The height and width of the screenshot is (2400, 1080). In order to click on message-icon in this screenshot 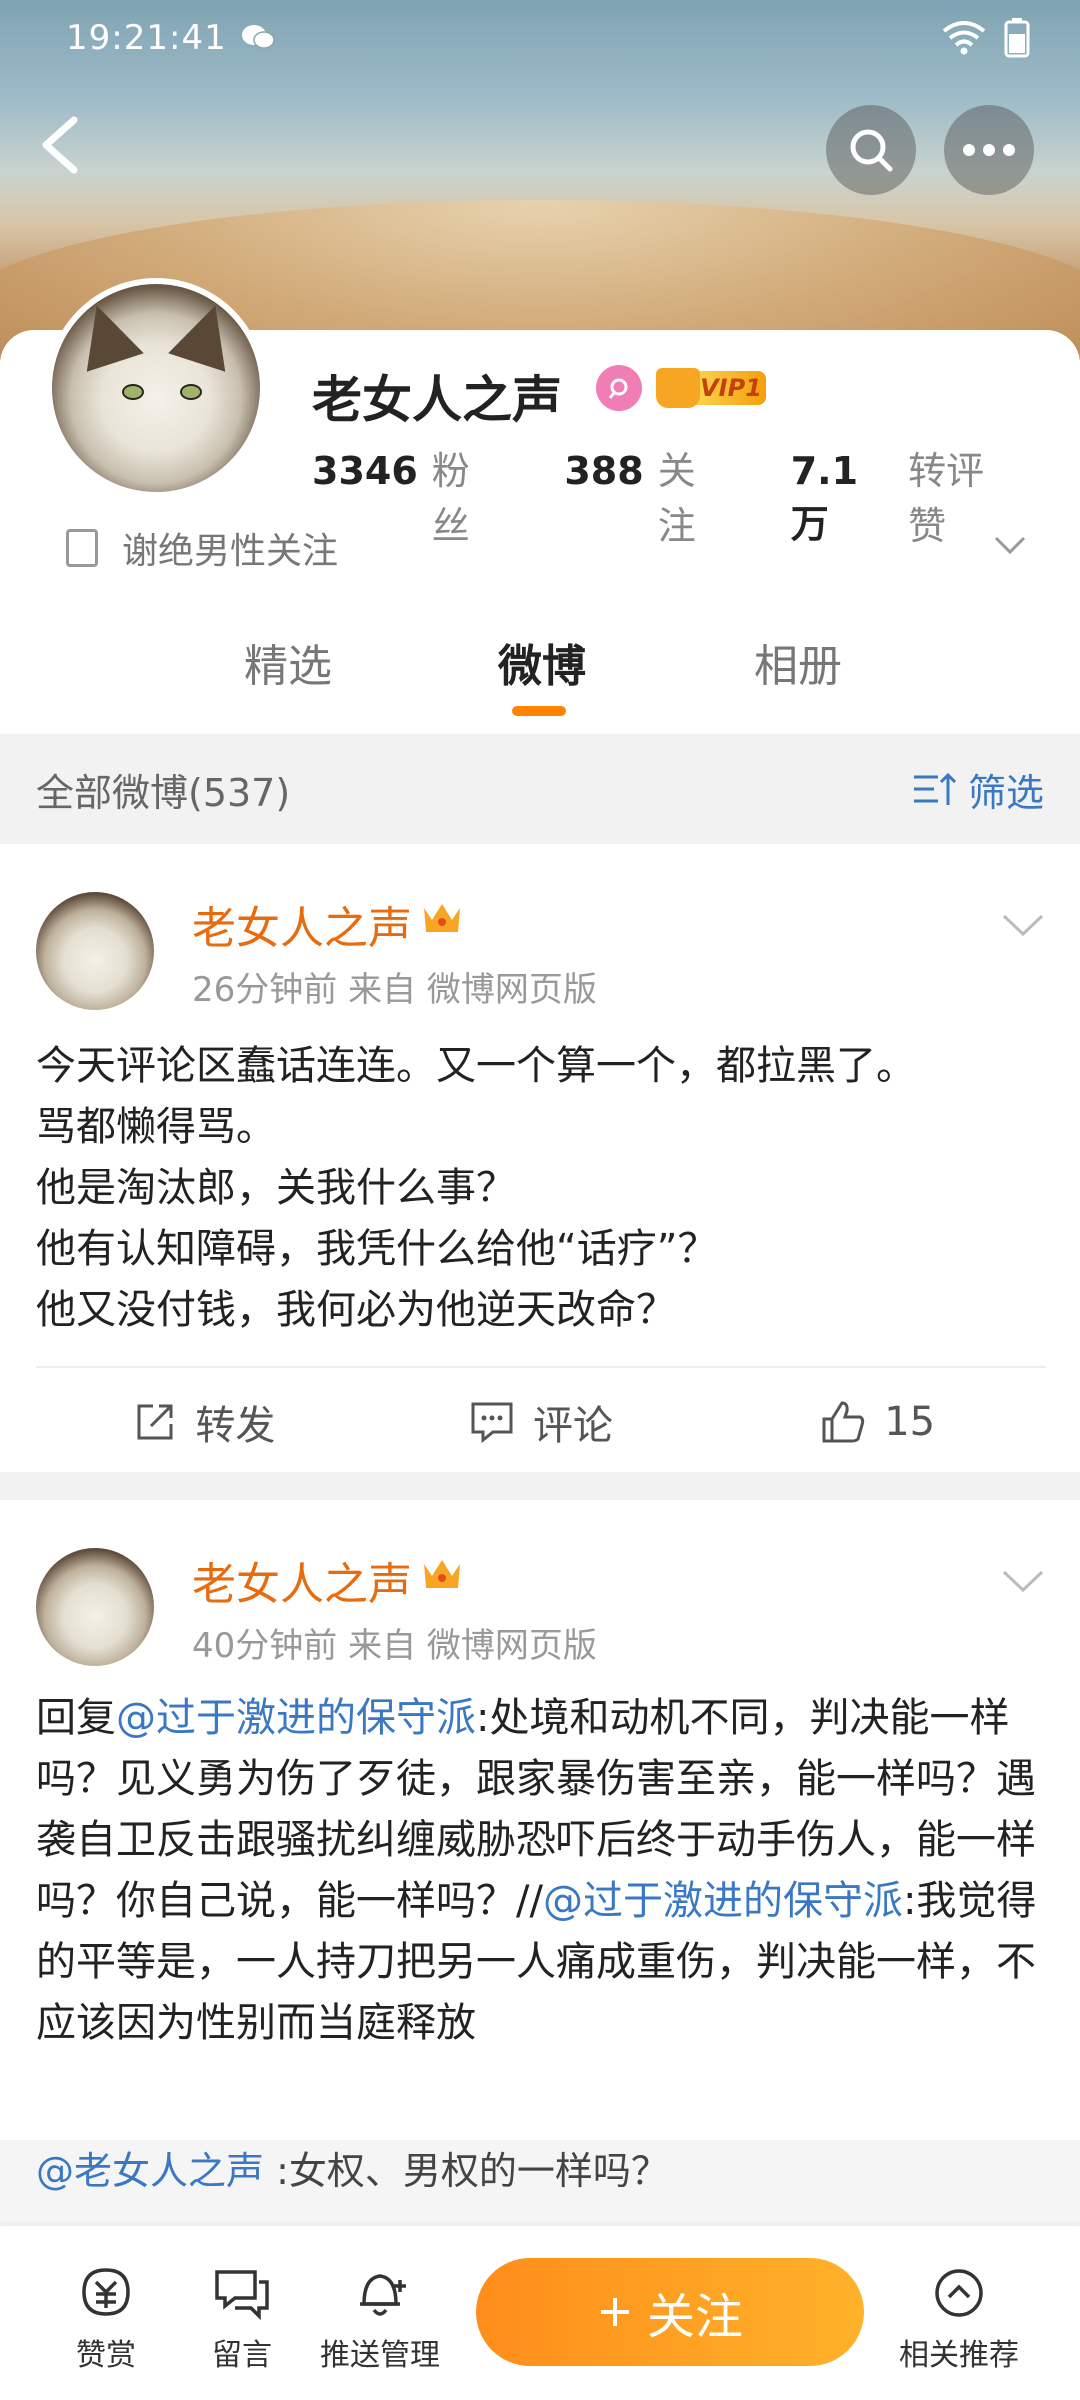, I will do `click(242, 2295)`.